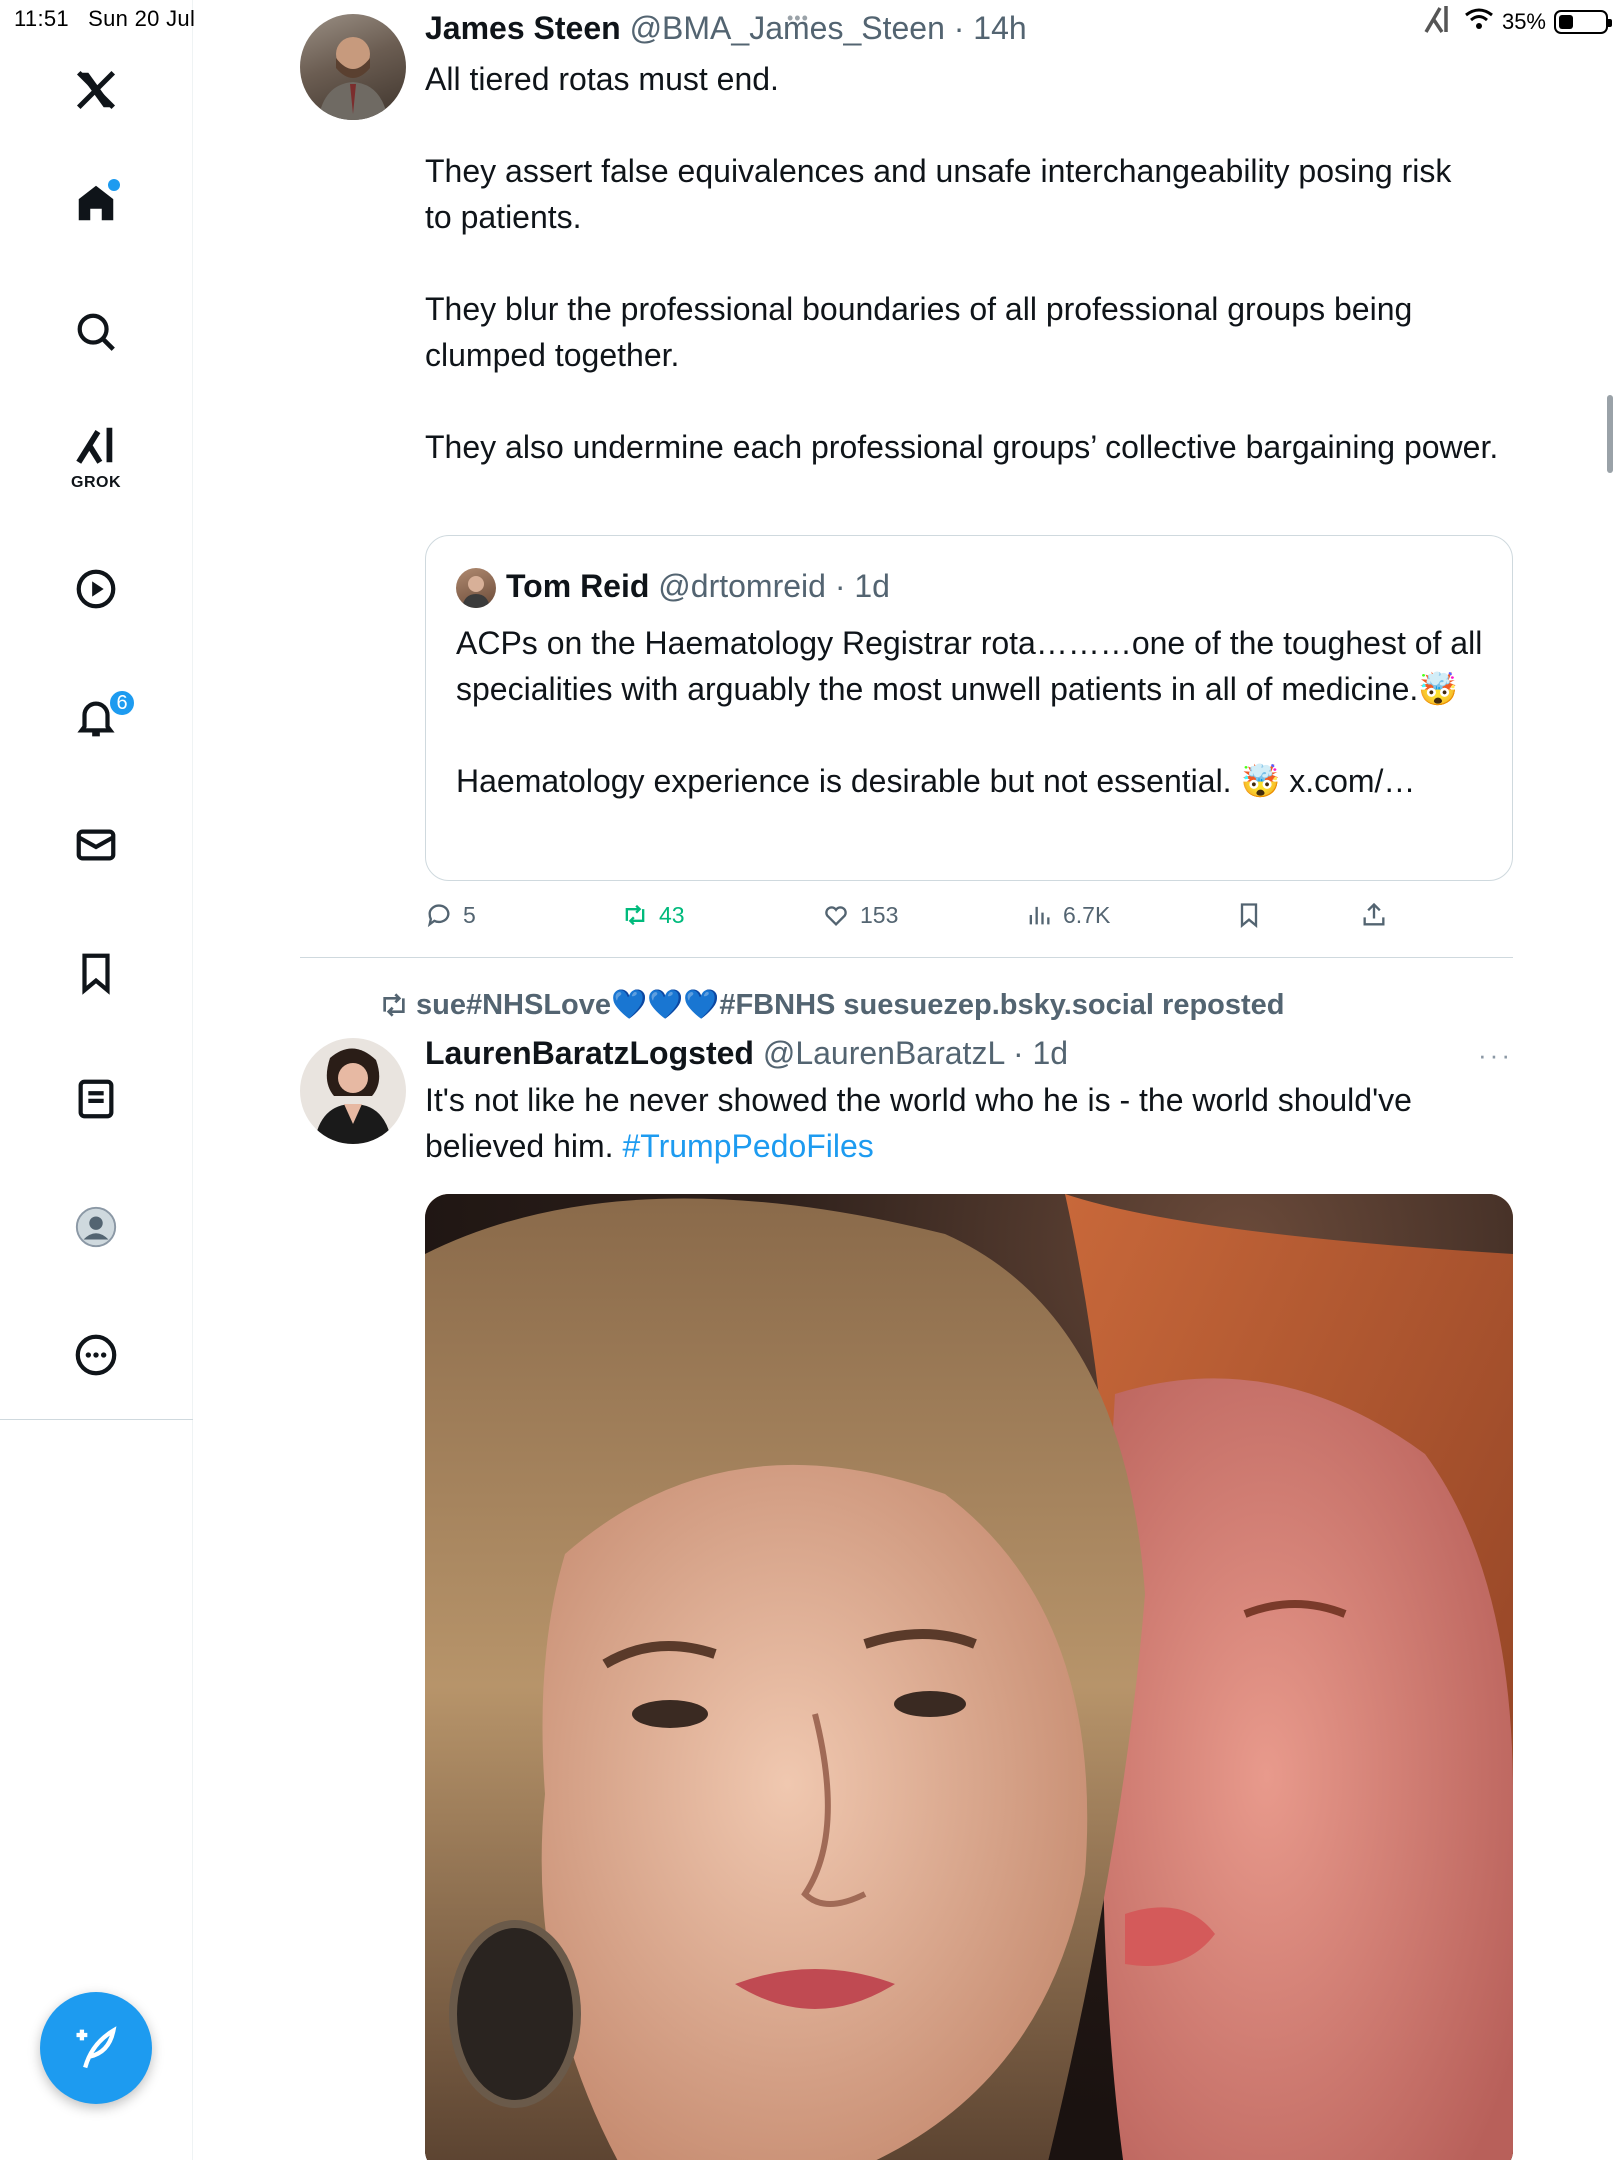 This screenshot has width=1620, height=2160. I want to click on grok-status-icon, so click(1439, 22).